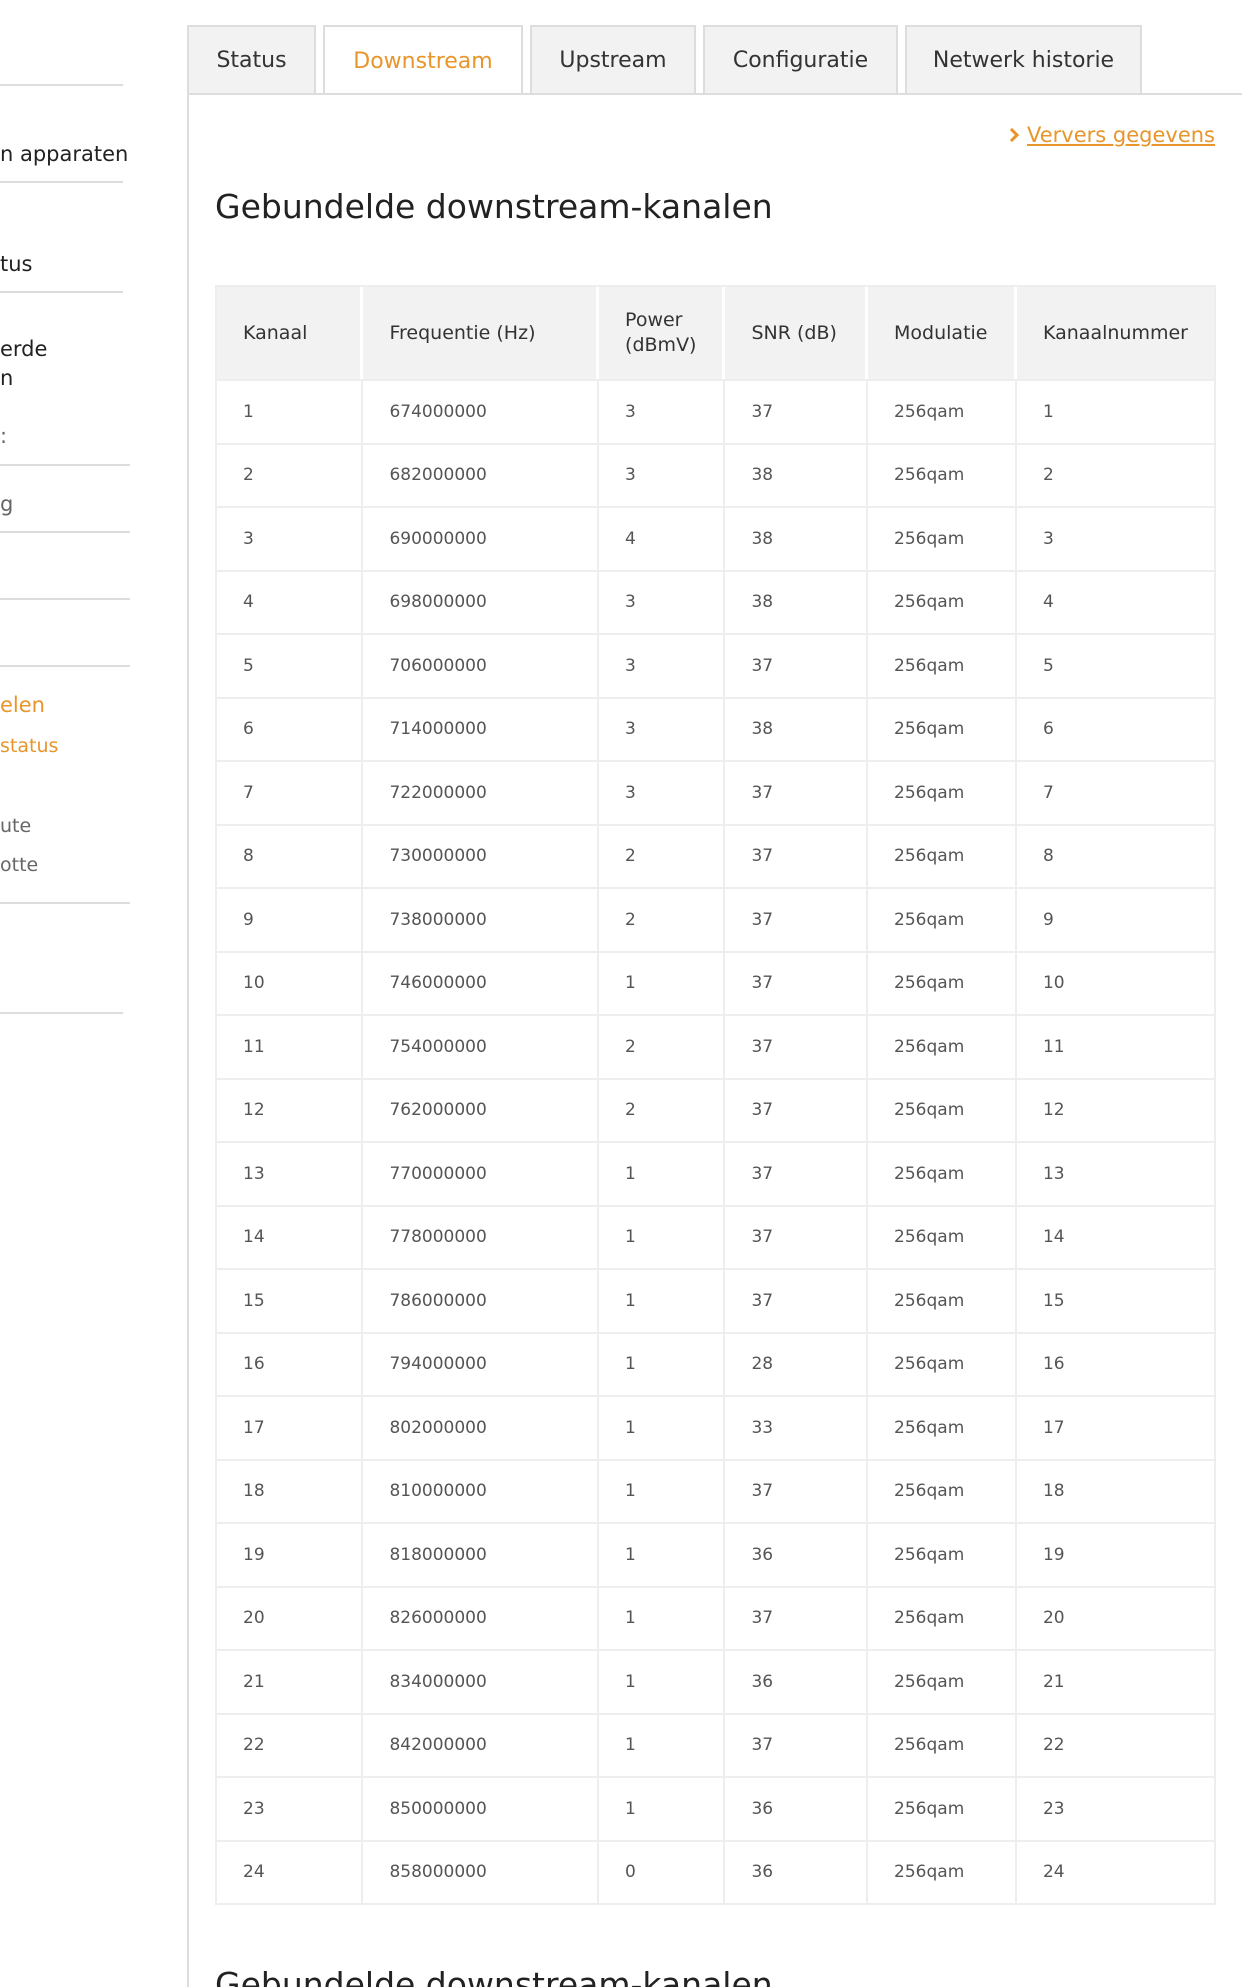 The image size is (1242, 1987). I want to click on tab-downstream: Downstream, so click(423, 60).